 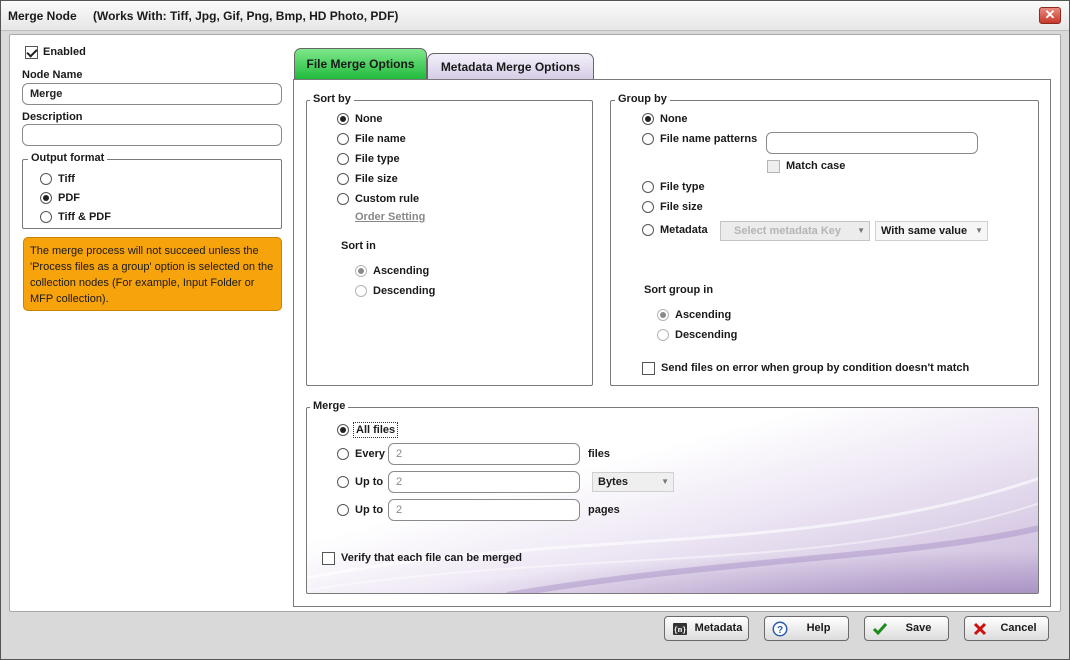 I want to click on sort-ascending-label: Ascending, so click(x=401, y=271).